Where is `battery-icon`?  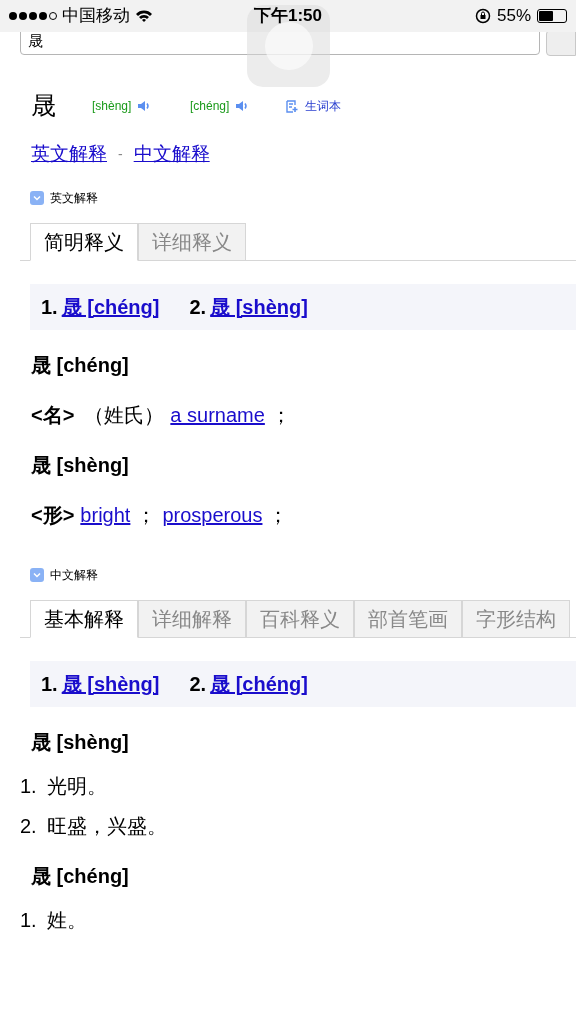
battery-icon is located at coordinates (552, 16).